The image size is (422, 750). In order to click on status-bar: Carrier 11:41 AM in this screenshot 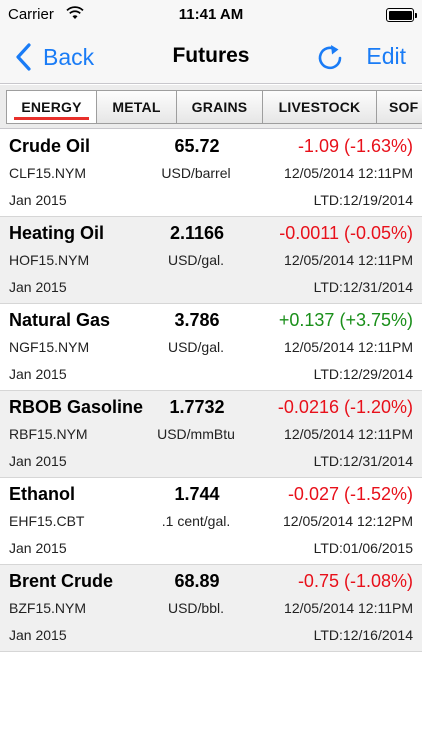, I will do `click(211, 15)`.